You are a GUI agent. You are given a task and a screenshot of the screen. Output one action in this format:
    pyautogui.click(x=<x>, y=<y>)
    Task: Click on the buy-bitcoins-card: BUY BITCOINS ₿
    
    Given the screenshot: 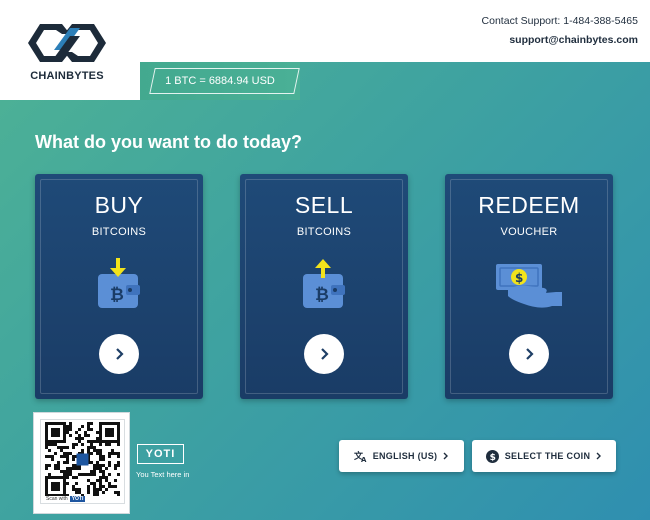 What is the action you would take?
    pyautogui.click(x=119, y=286)
    